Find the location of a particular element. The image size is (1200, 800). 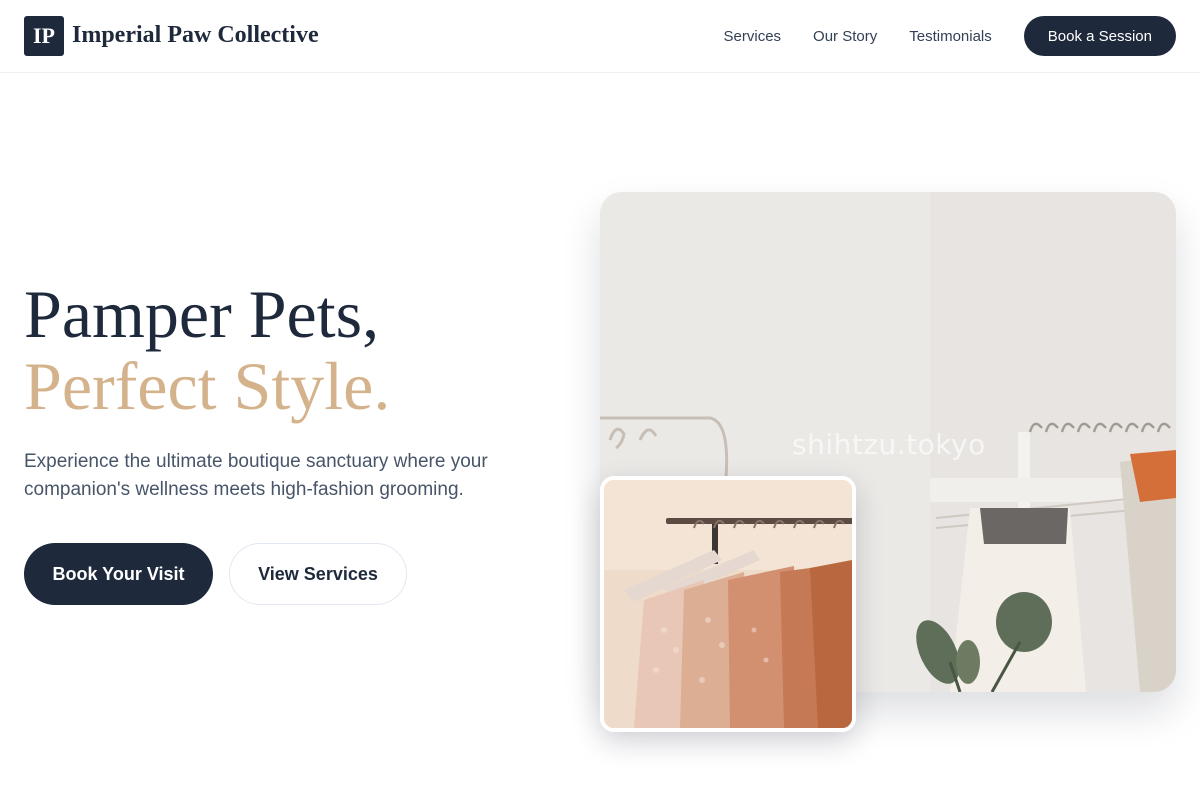

nav-link-our-story: Our Story is located at coordinates (845, 36).